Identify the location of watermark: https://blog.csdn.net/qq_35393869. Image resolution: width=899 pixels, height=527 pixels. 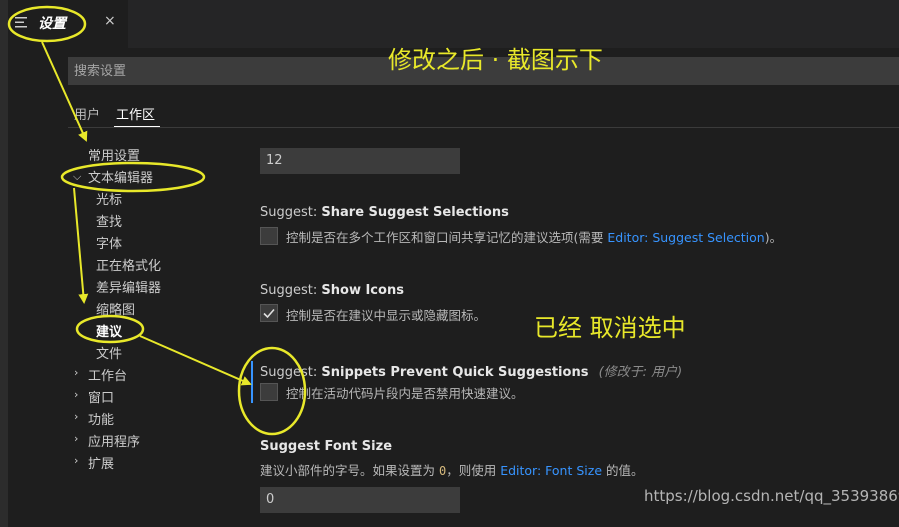
(771, 496).